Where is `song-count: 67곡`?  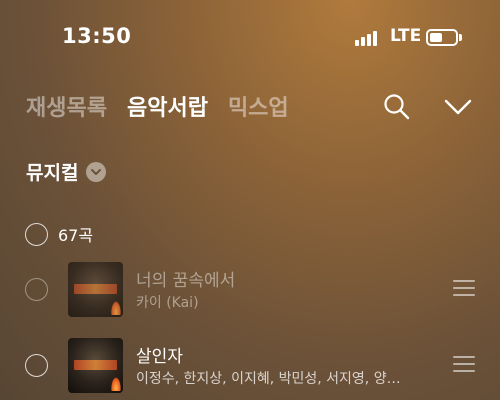 song-count: 67곡 is located at coordinates (76, 235).